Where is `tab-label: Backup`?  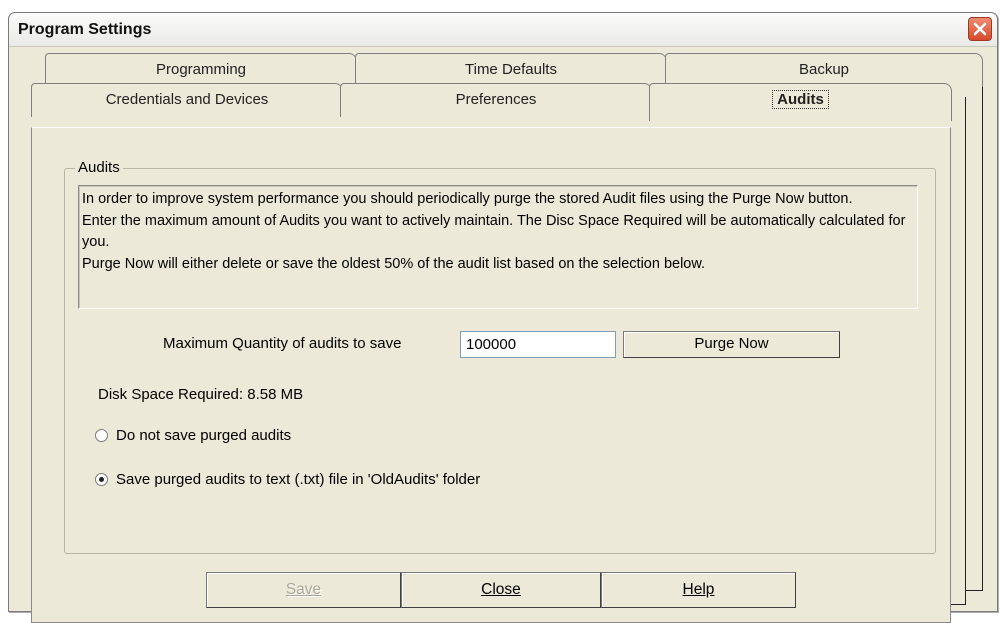 tab-label: Backup is located at coordinates (824, 69).